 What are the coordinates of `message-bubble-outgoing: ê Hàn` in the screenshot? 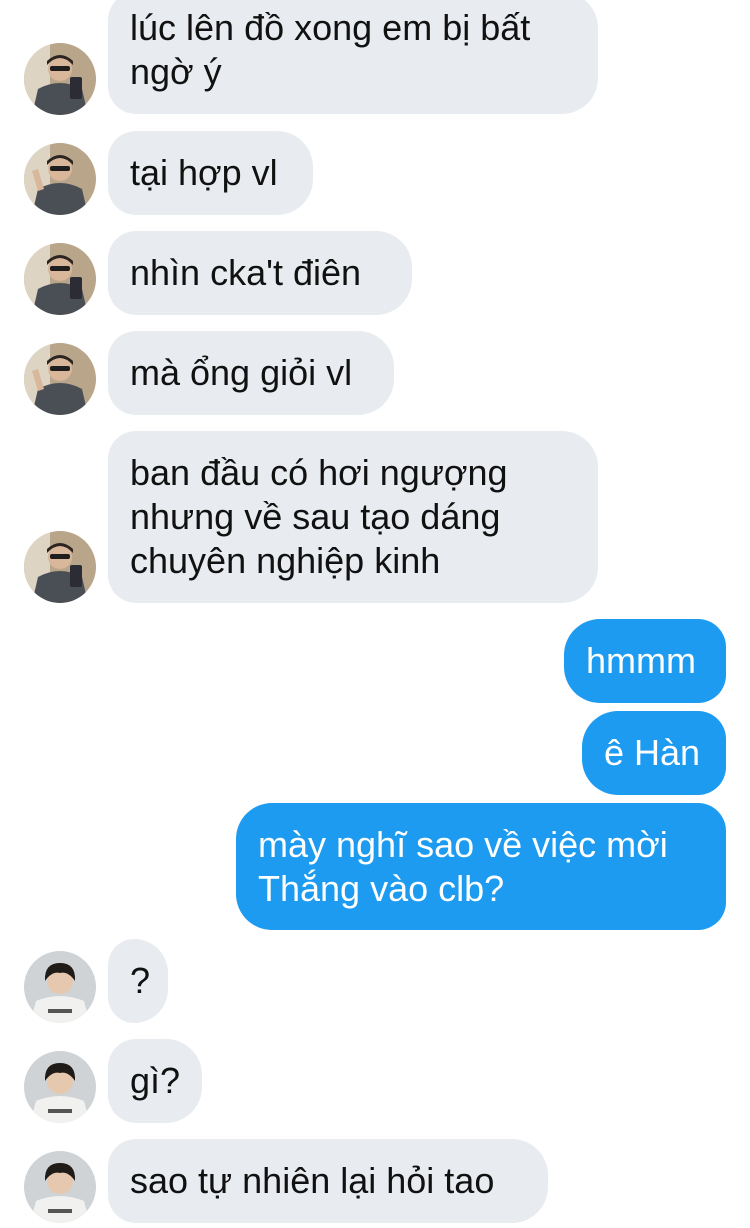 It's located at (654, 753).